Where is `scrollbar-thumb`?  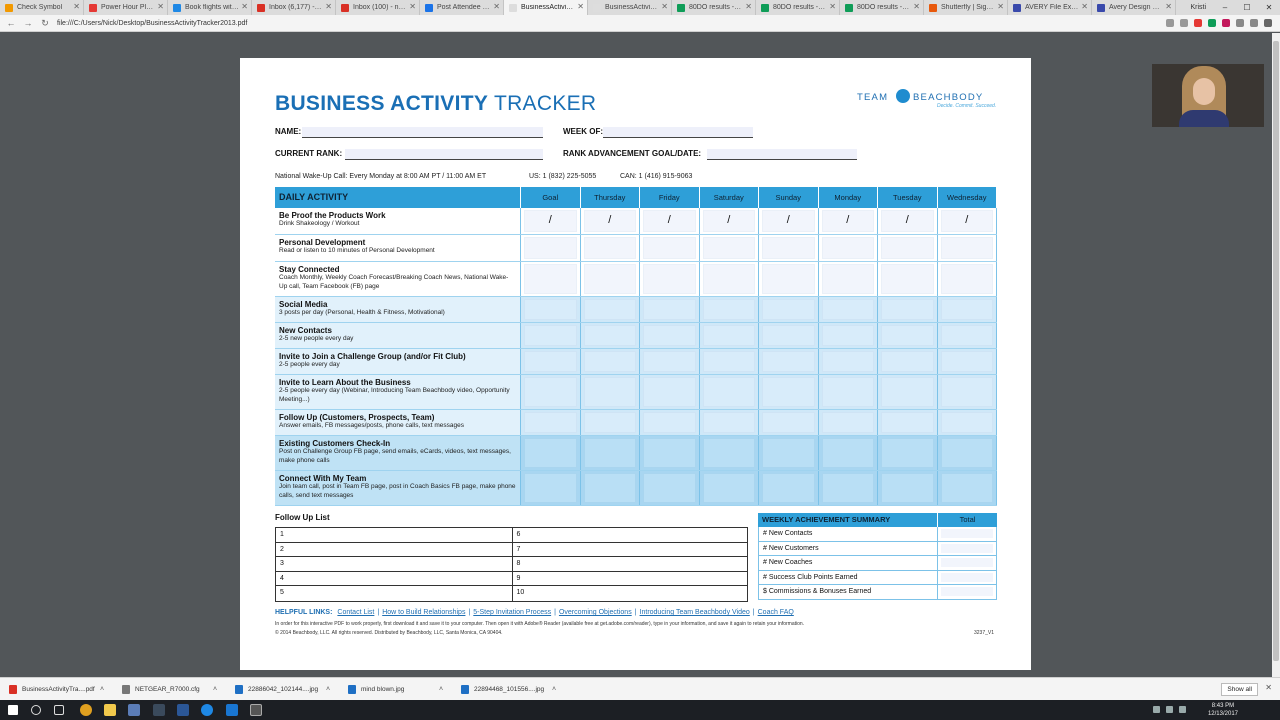
scrollbar-thumb is located at coordinates (1276, 351).